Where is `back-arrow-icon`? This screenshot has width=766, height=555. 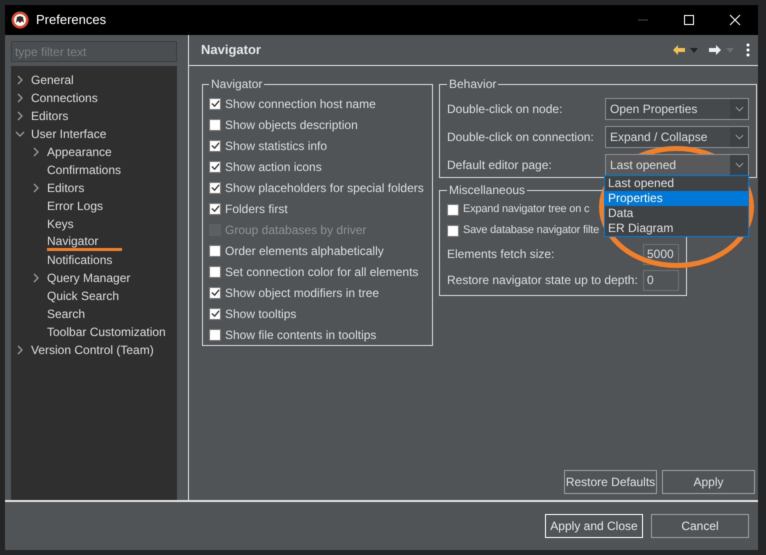 back-arrow-icon is located at coordinates (679, 50).